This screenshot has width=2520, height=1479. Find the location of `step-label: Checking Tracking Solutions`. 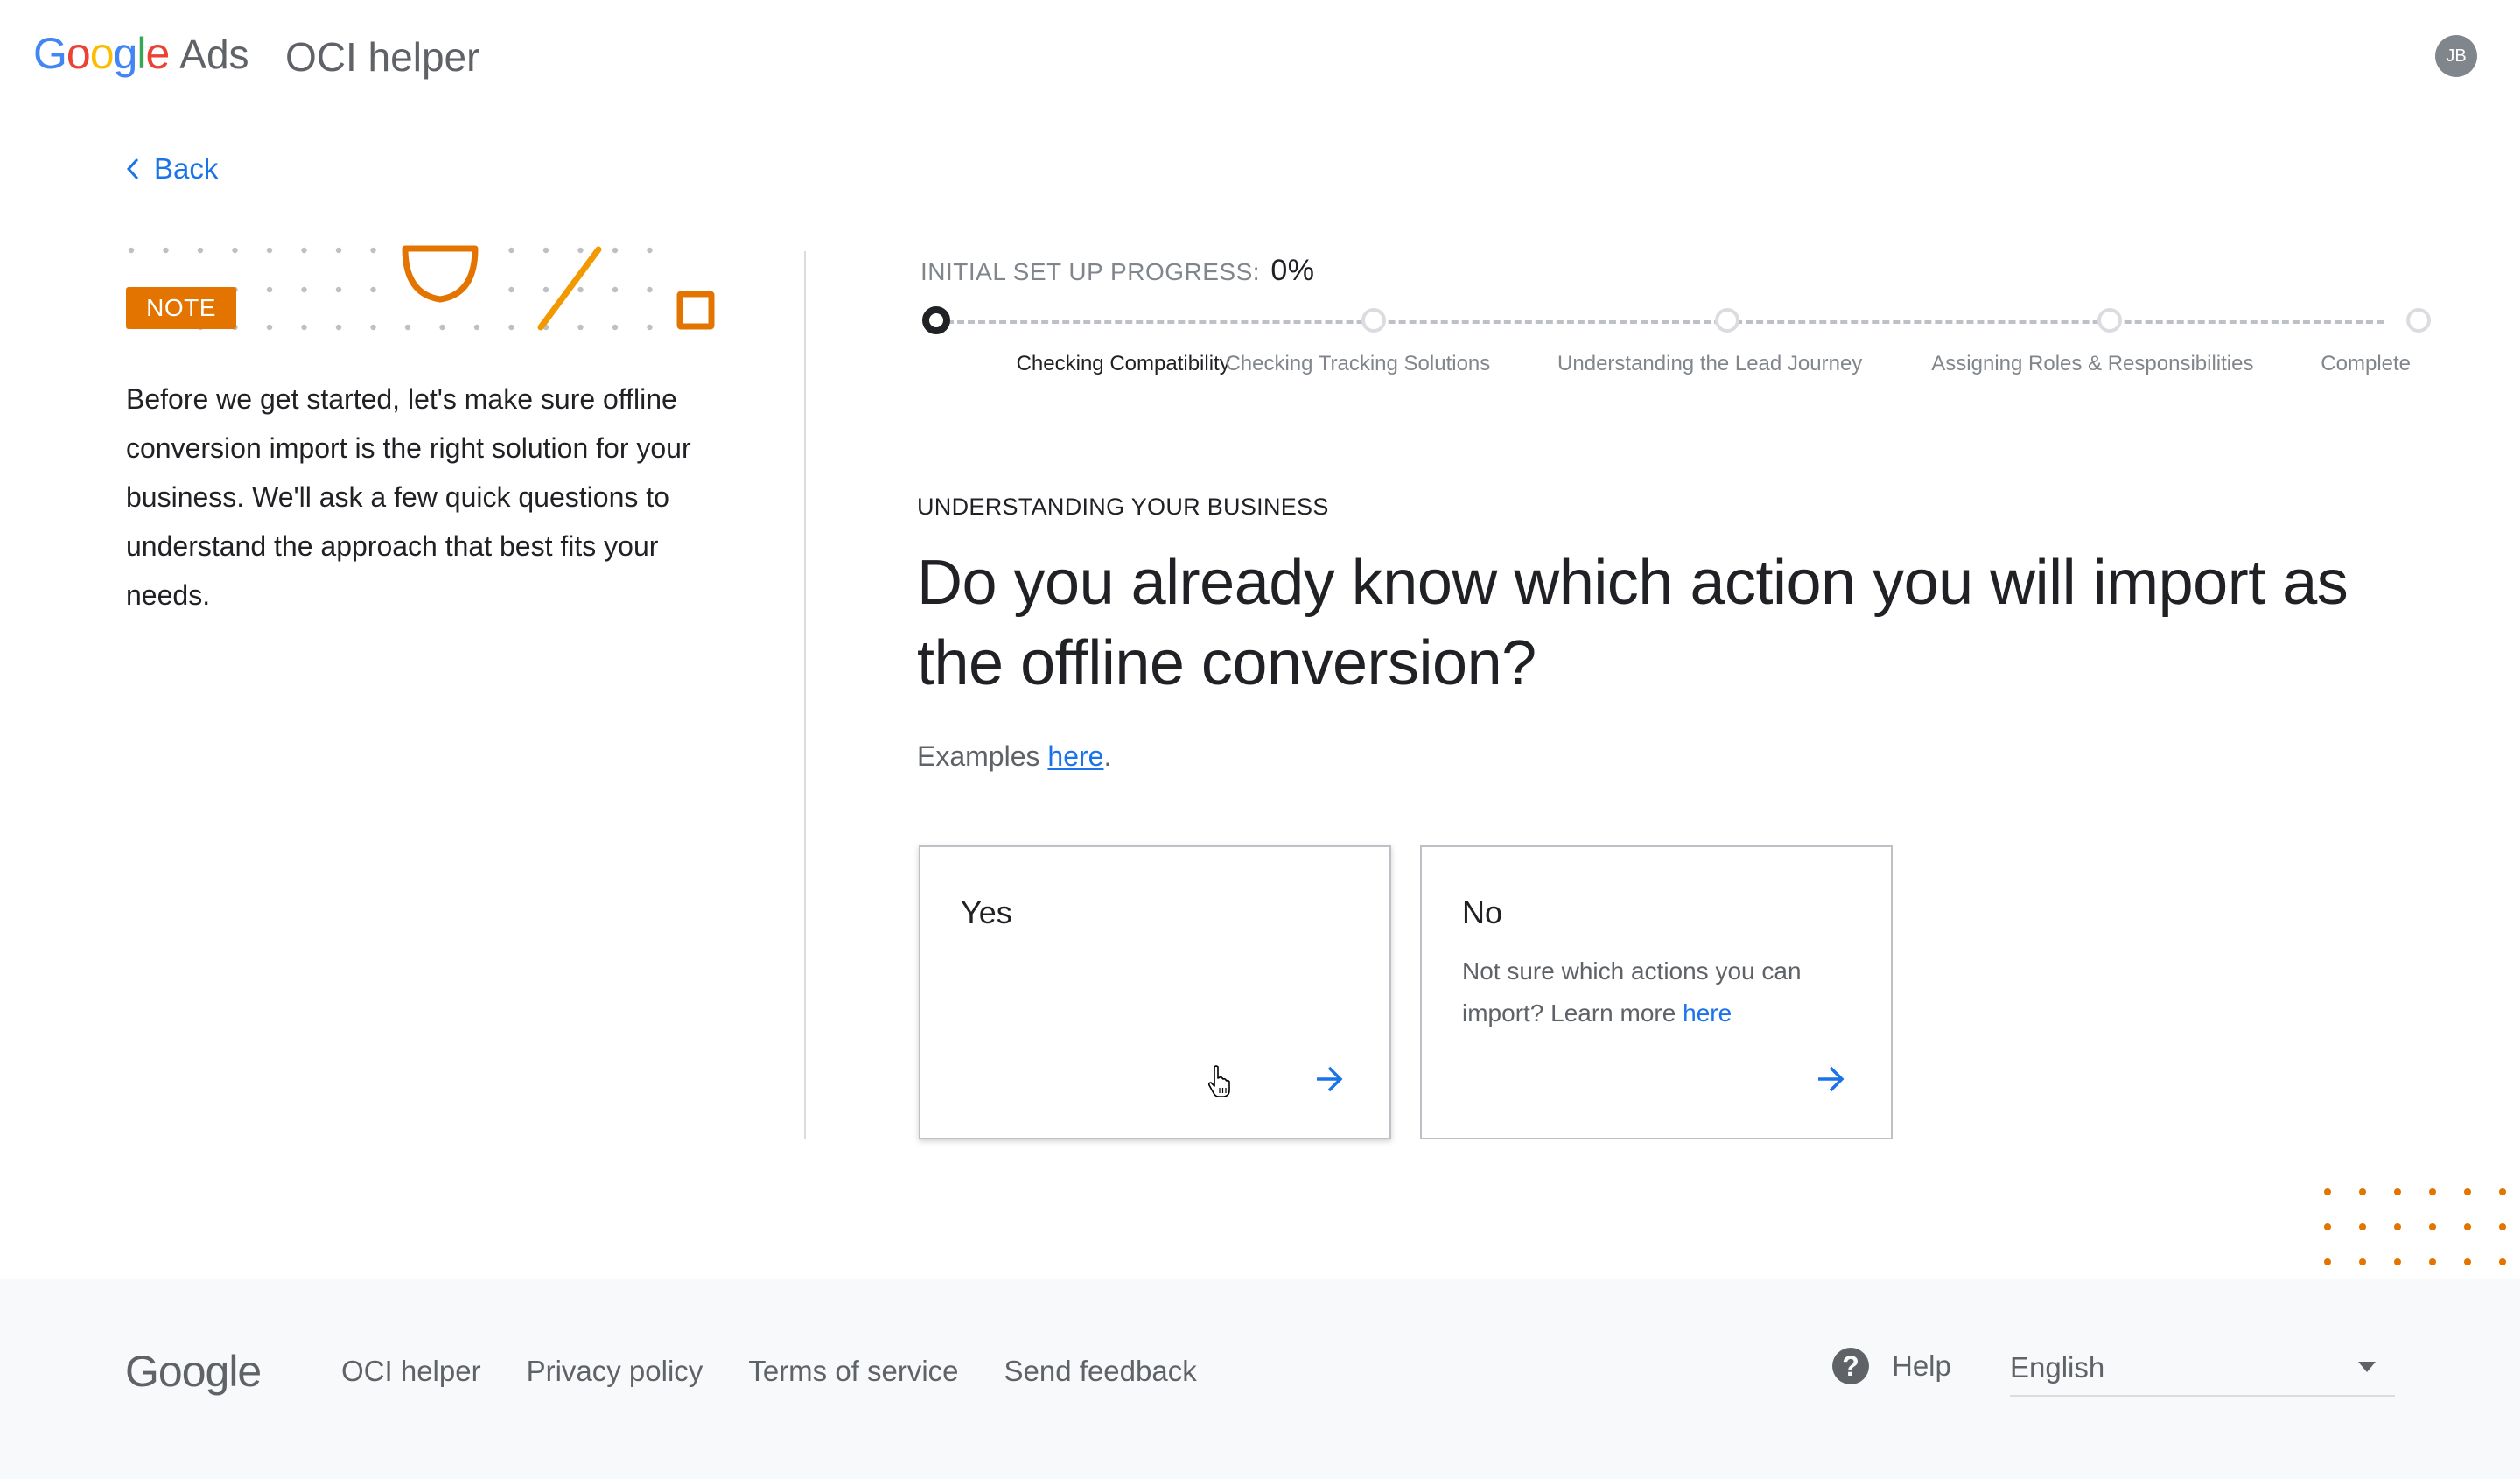

step-label: Checking Tracking Solutions is located at coordinates (1358, 364).